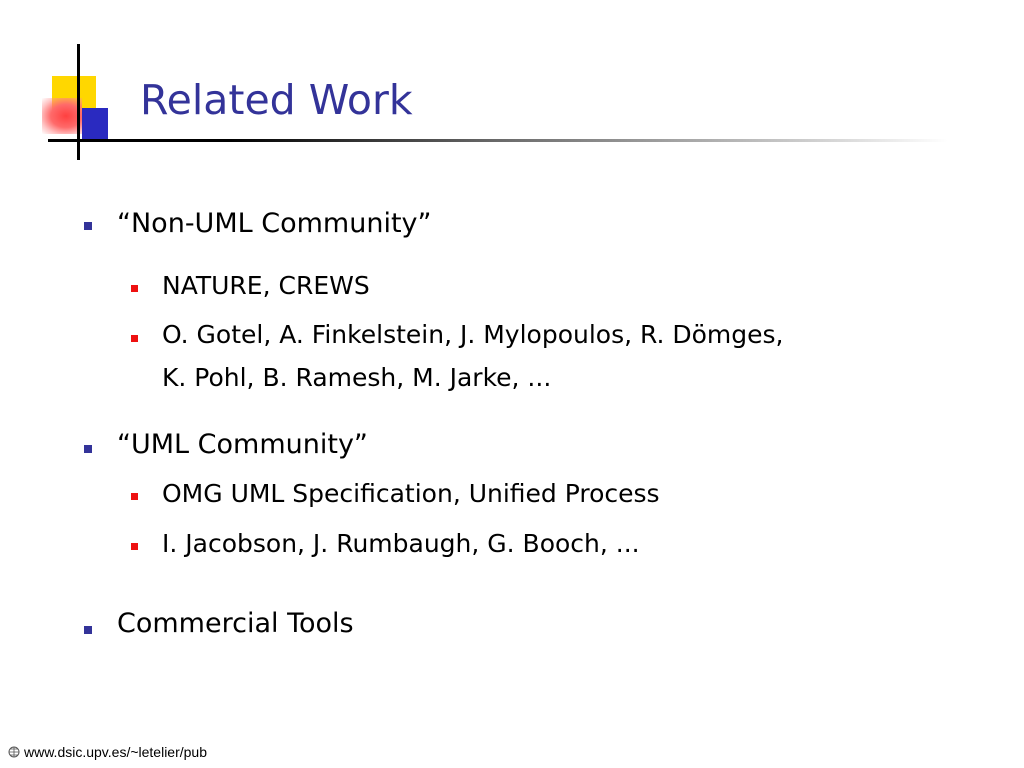 The width and height of the screenshot is (1024, 768). I want to click on list-item-nature-crews: NATURE, CREWS, so click(266, 285).